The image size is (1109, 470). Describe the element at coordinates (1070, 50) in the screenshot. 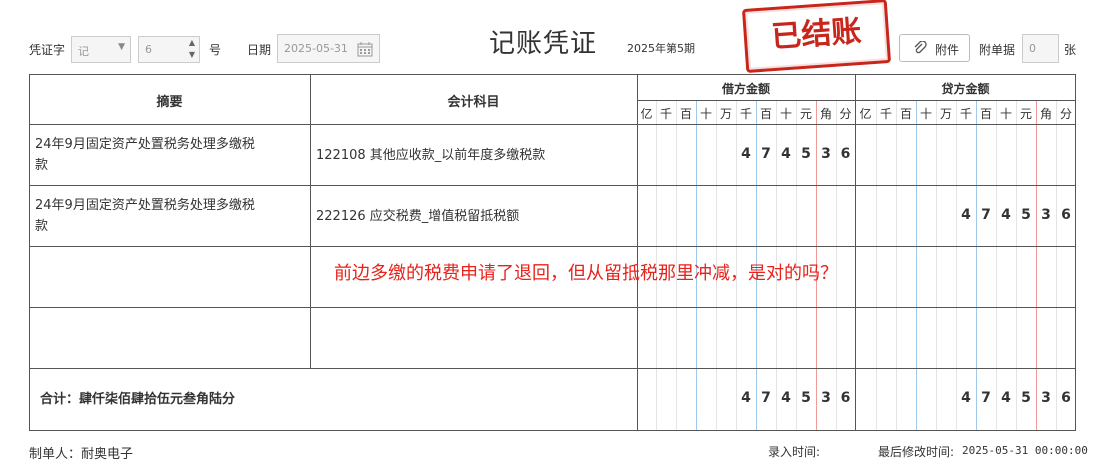

I see `attach-count-suffix: 张` at that location.